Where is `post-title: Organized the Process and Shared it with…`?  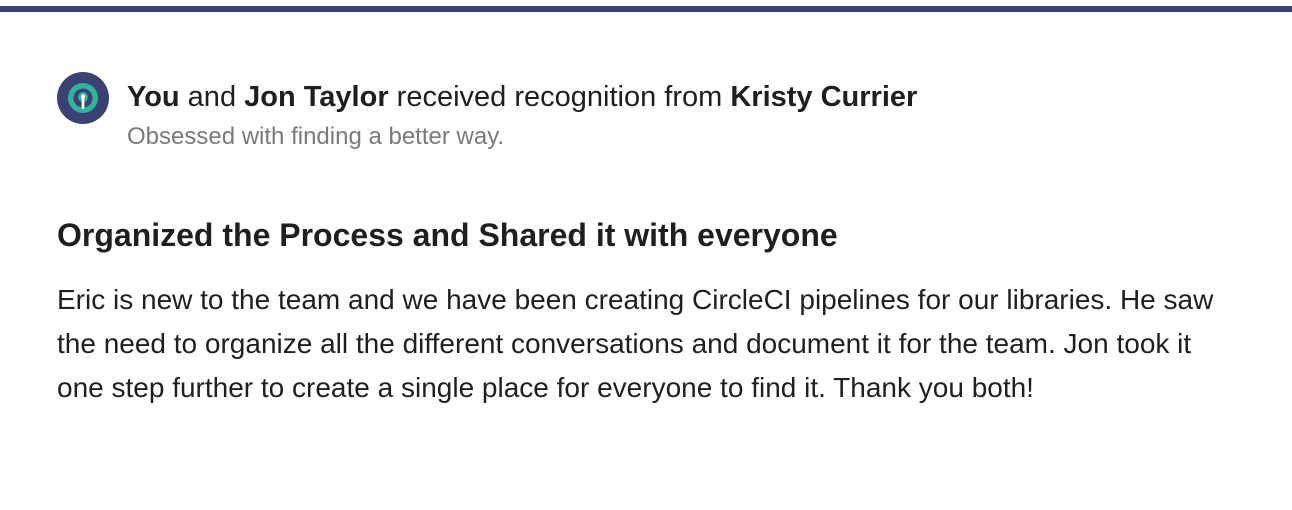 post-title: Organized the Process and Shared it with… is located at coordinates (447, 235).